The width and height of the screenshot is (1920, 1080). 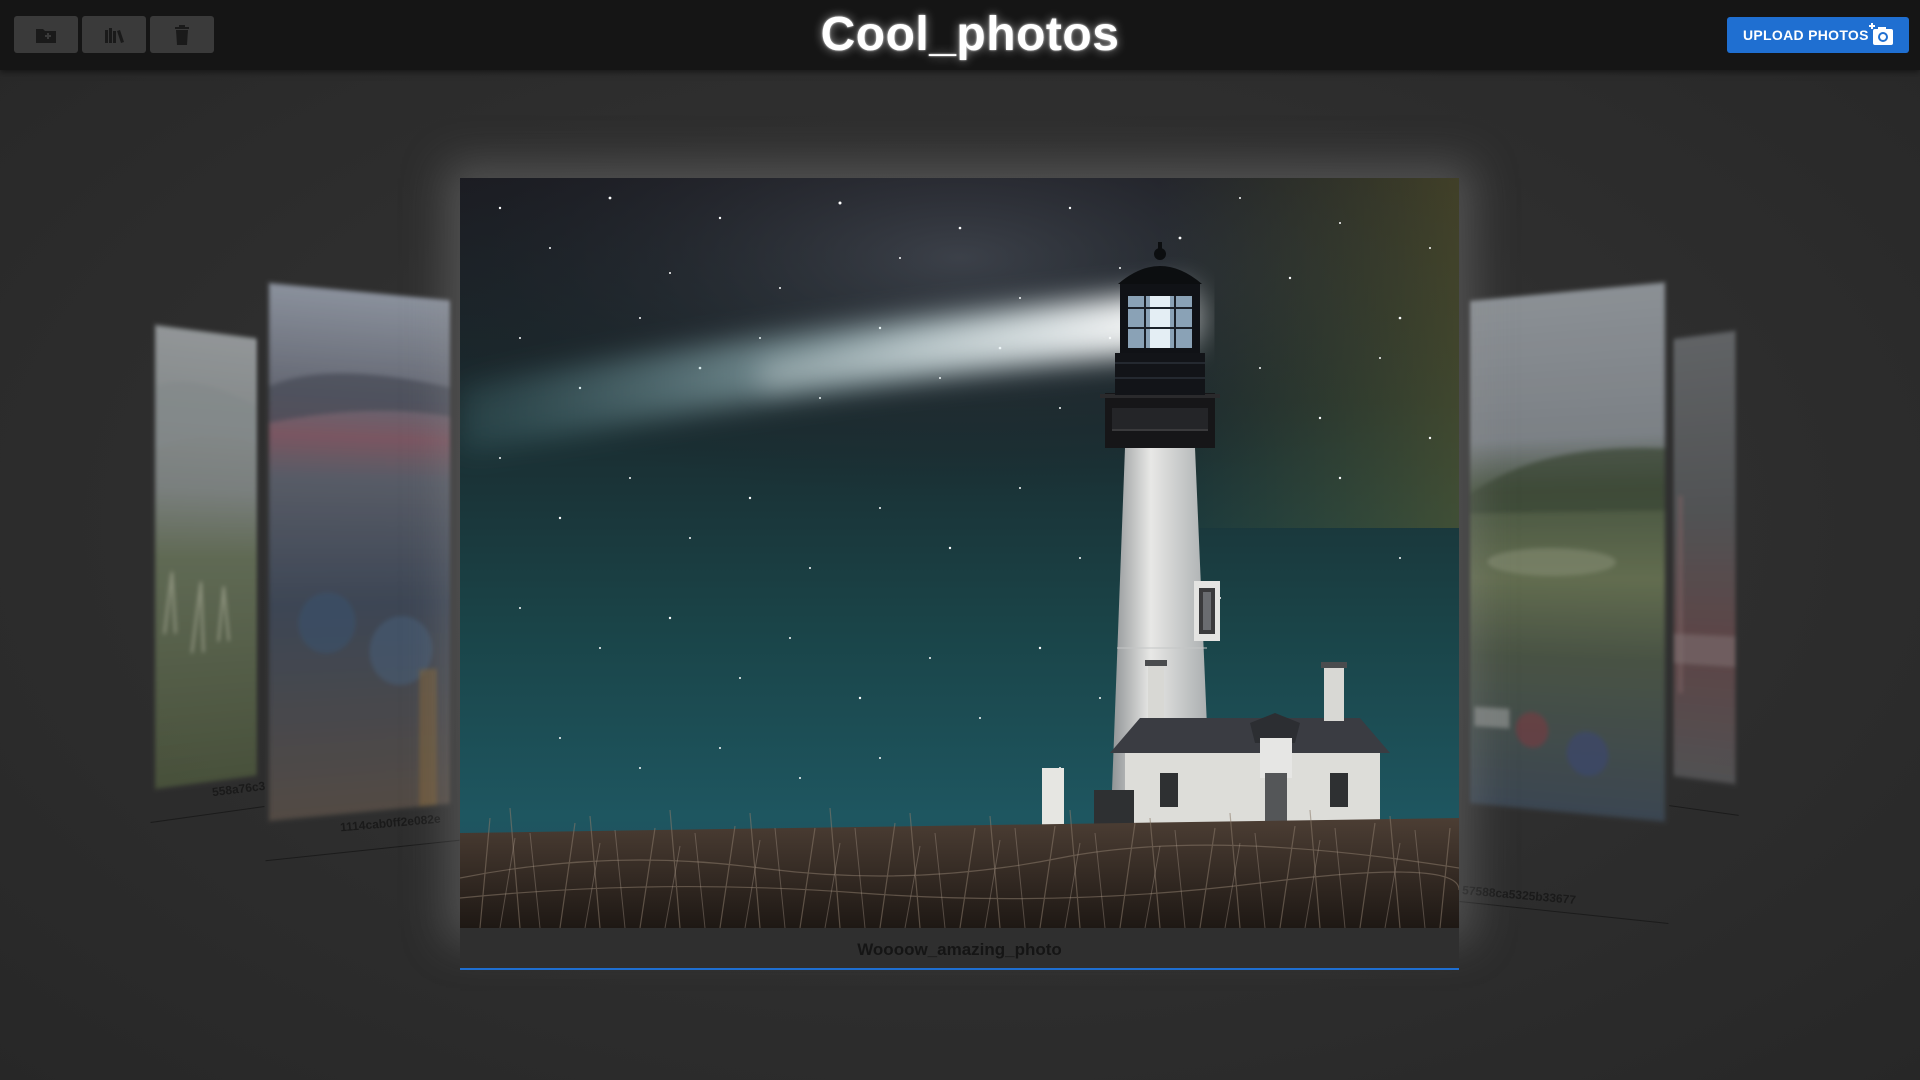 What do you see at coordinates (391, 823) in the screenshot?
I see `carousel-thumbnail-caption: 1114cab0ff2e082e` at bounding box center [391, 823].